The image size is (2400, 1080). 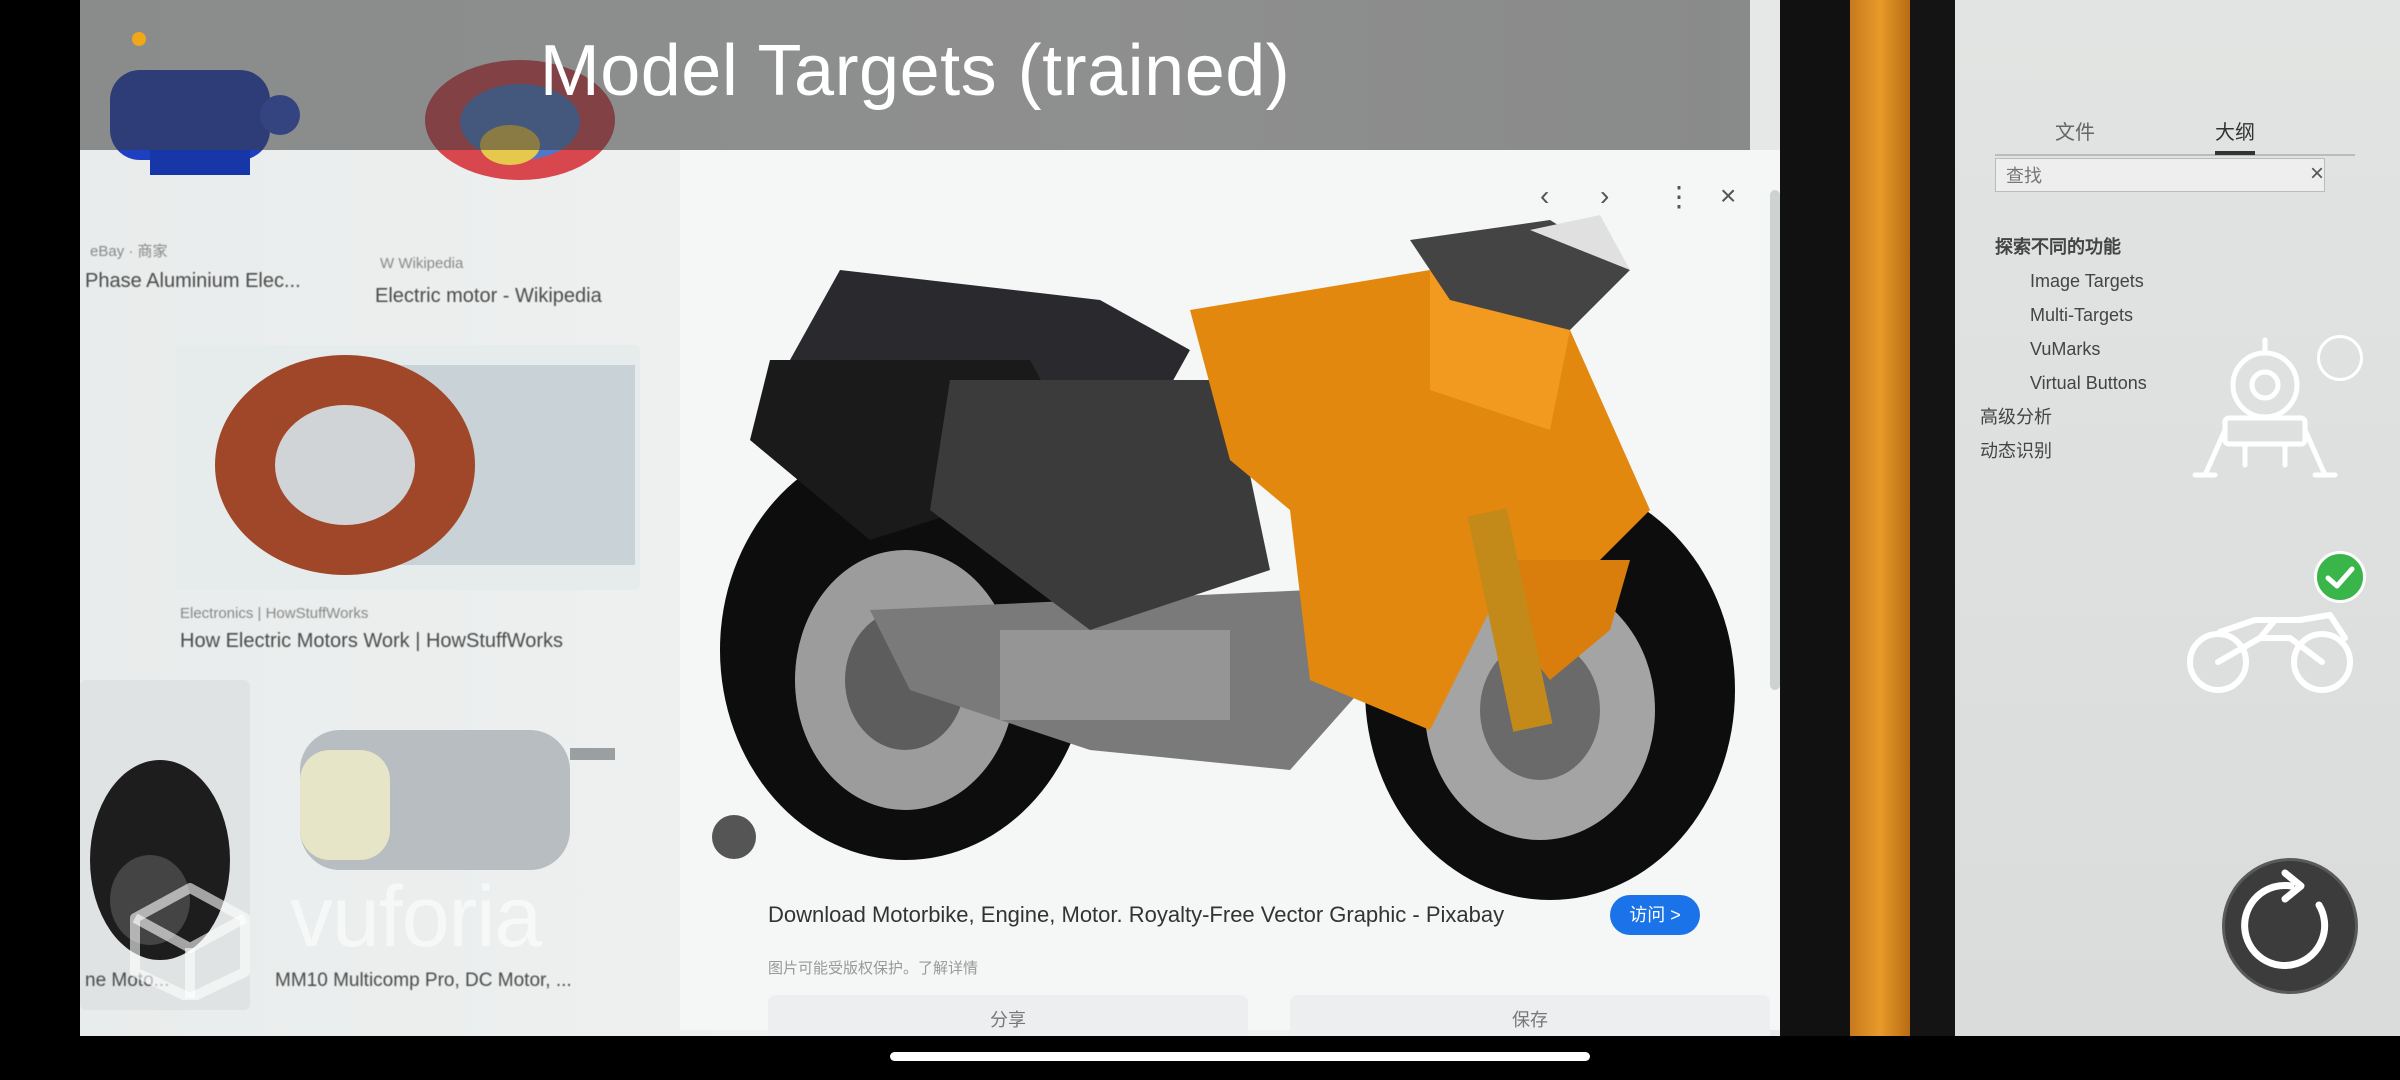 I want to click on title-bar: Model Targets (trained), so click(x=915, y=75).